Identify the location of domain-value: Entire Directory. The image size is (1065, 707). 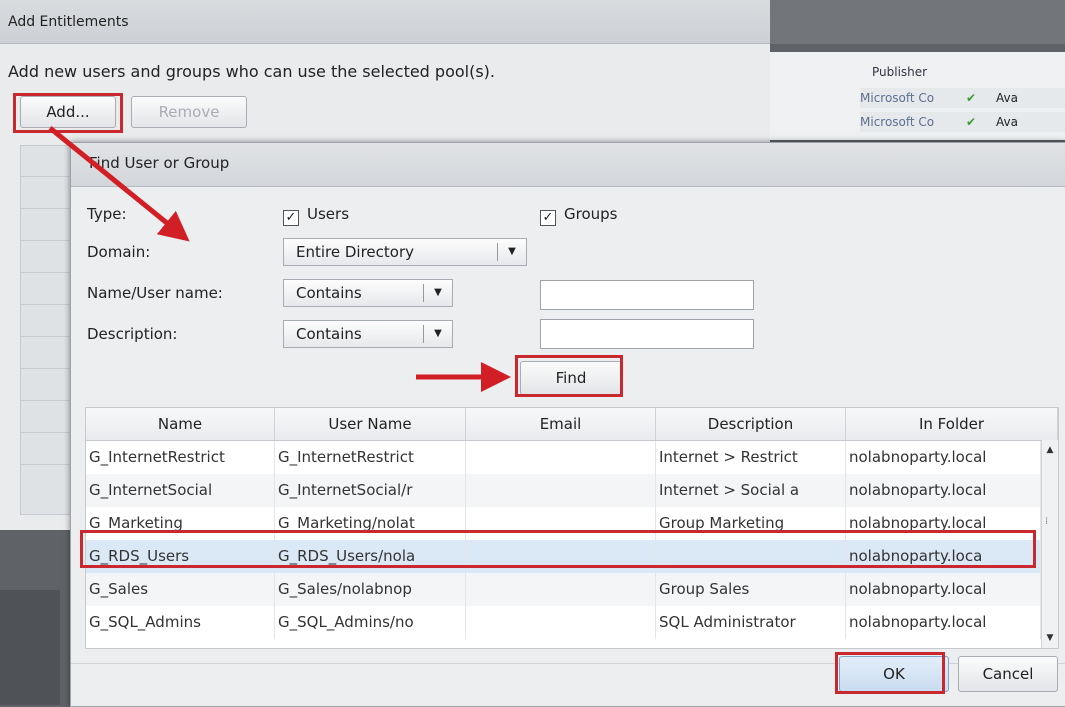
(355, 252).